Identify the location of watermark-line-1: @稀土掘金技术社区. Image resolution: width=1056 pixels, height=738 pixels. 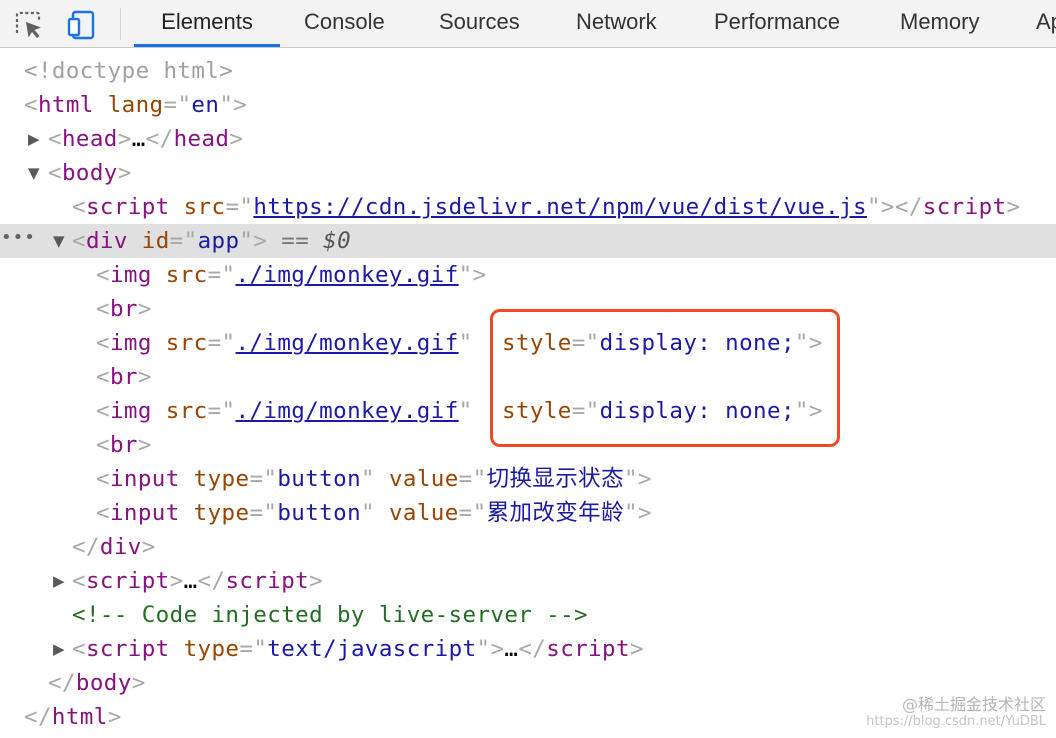
(973, 704).